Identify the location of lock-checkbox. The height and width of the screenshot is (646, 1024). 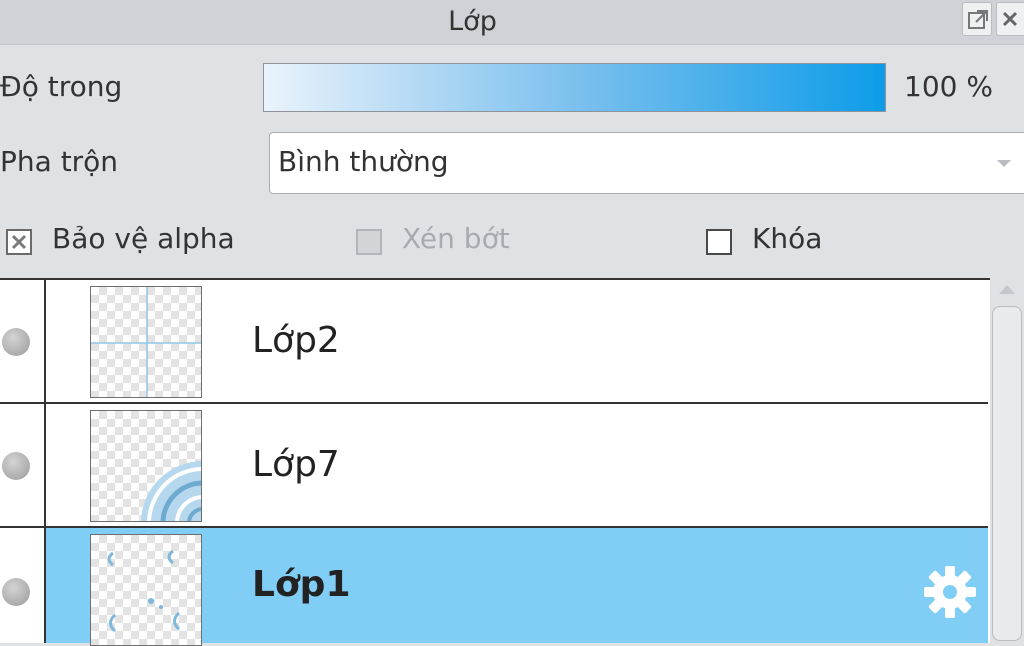
(719, 242).